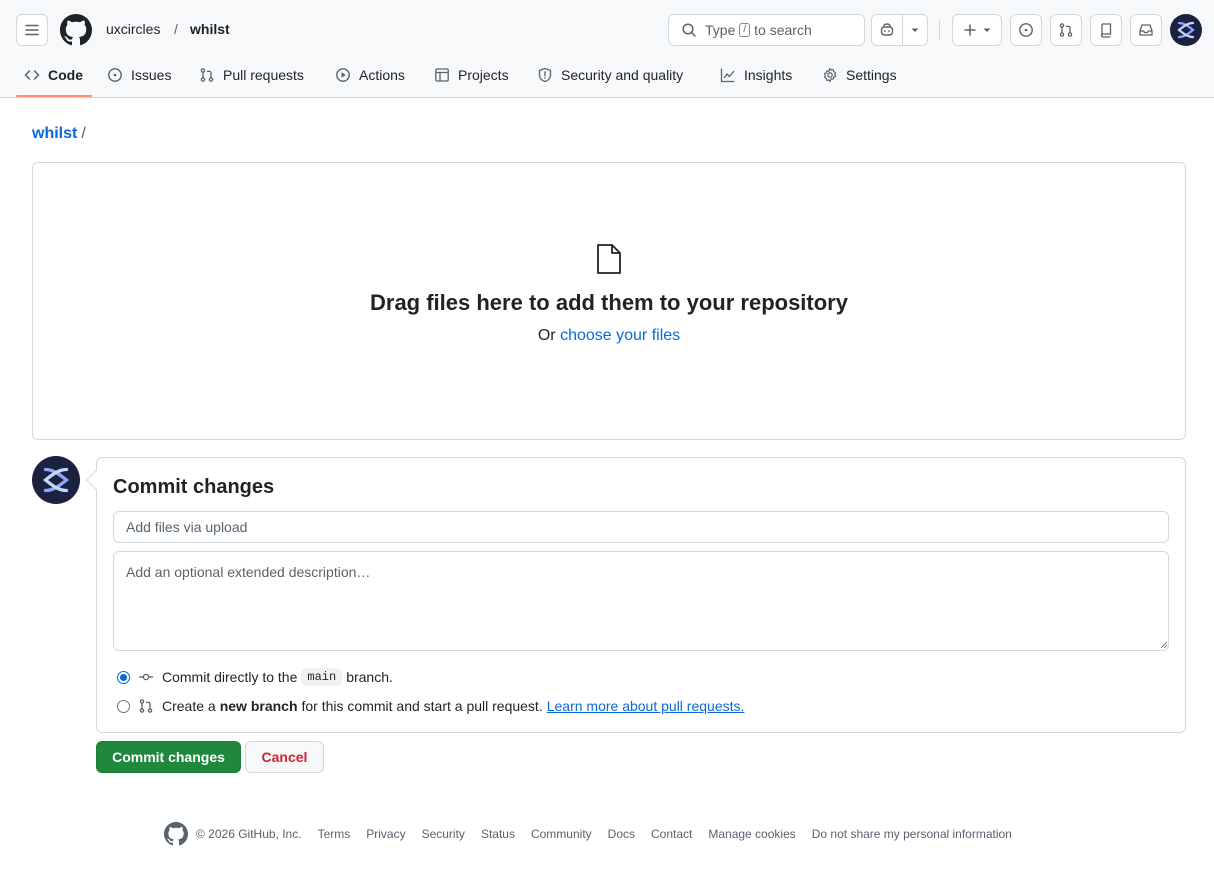 The height and width of the screenshot is (886, 1214). What do you see at coordinates (54, 96) in the screenshot?
I see `active-tab-indicator` at bounding box center [54, 96].